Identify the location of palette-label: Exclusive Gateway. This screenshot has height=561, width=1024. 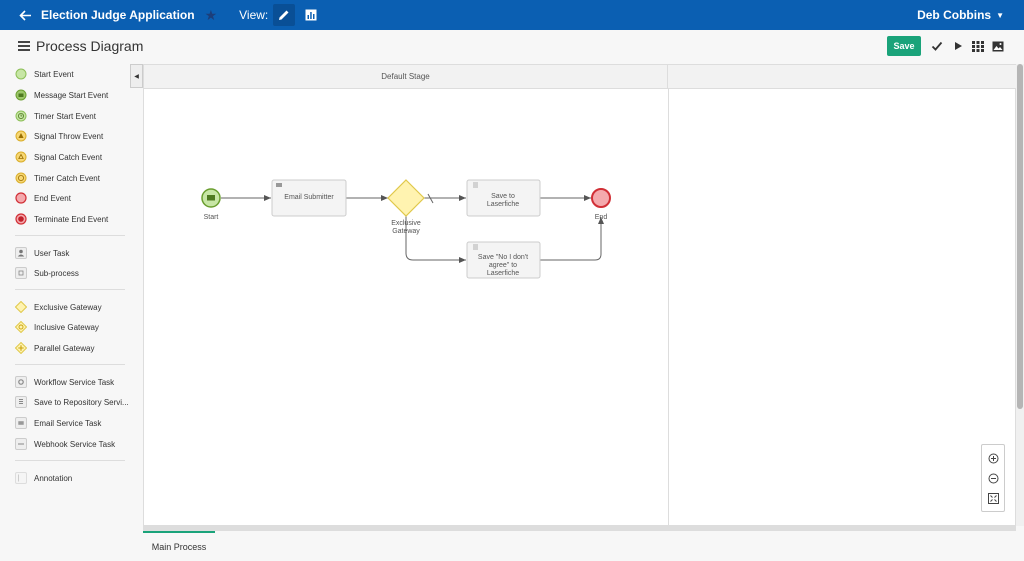
(68, 307).